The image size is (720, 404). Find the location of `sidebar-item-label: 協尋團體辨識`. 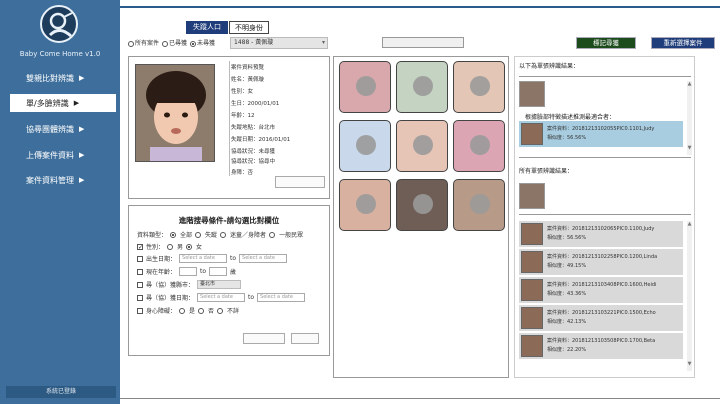

sidebar-item-label: 協尋團體辨識 is located at coordinates (50, 129).